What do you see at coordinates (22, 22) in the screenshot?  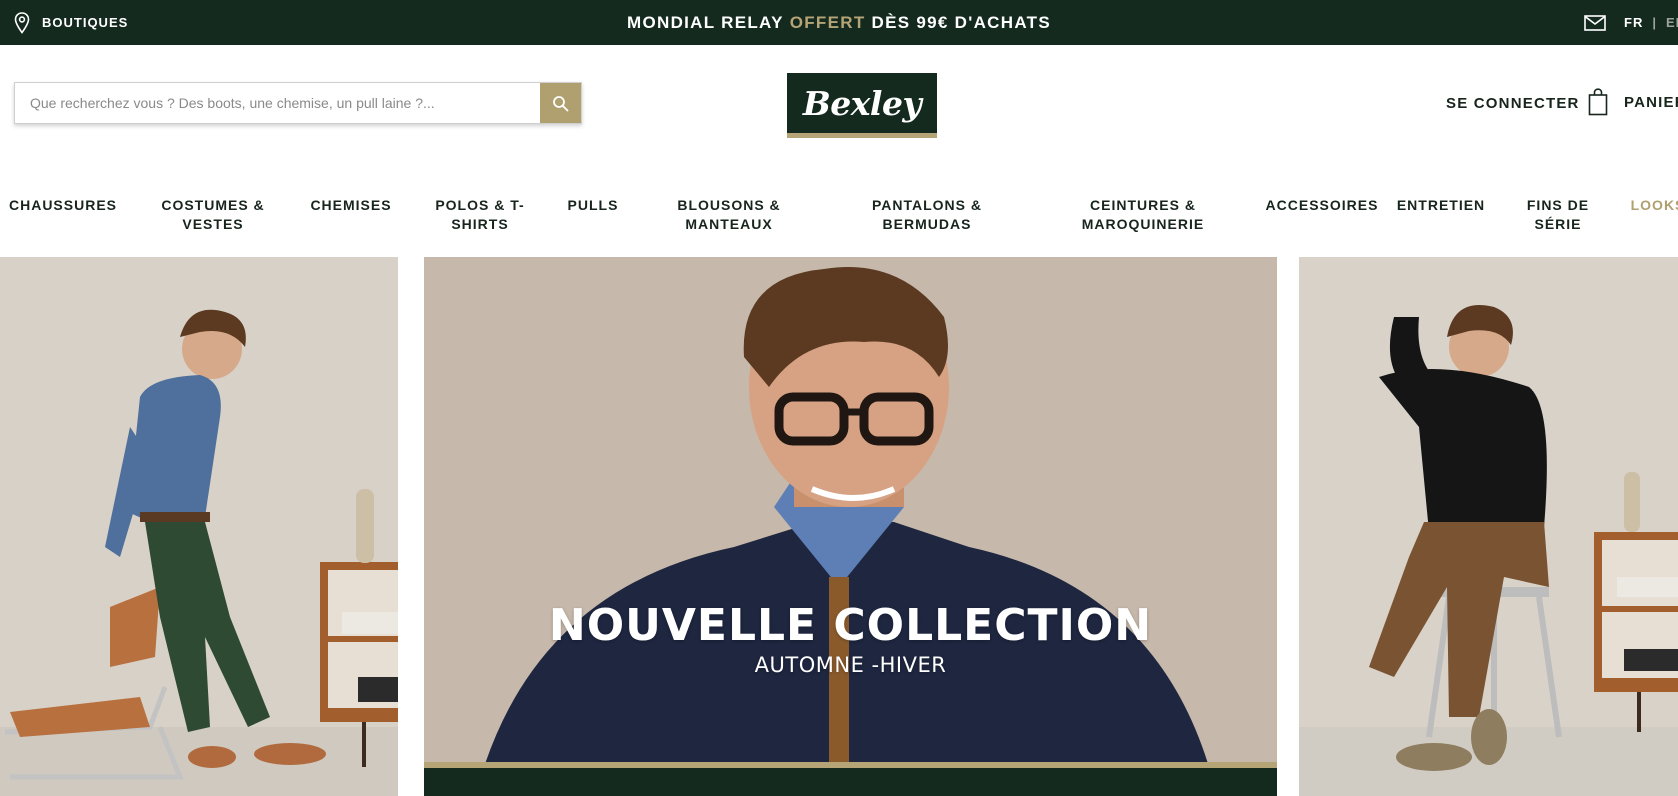 I see `location-pin-icon` at bounding box center [22, 22].